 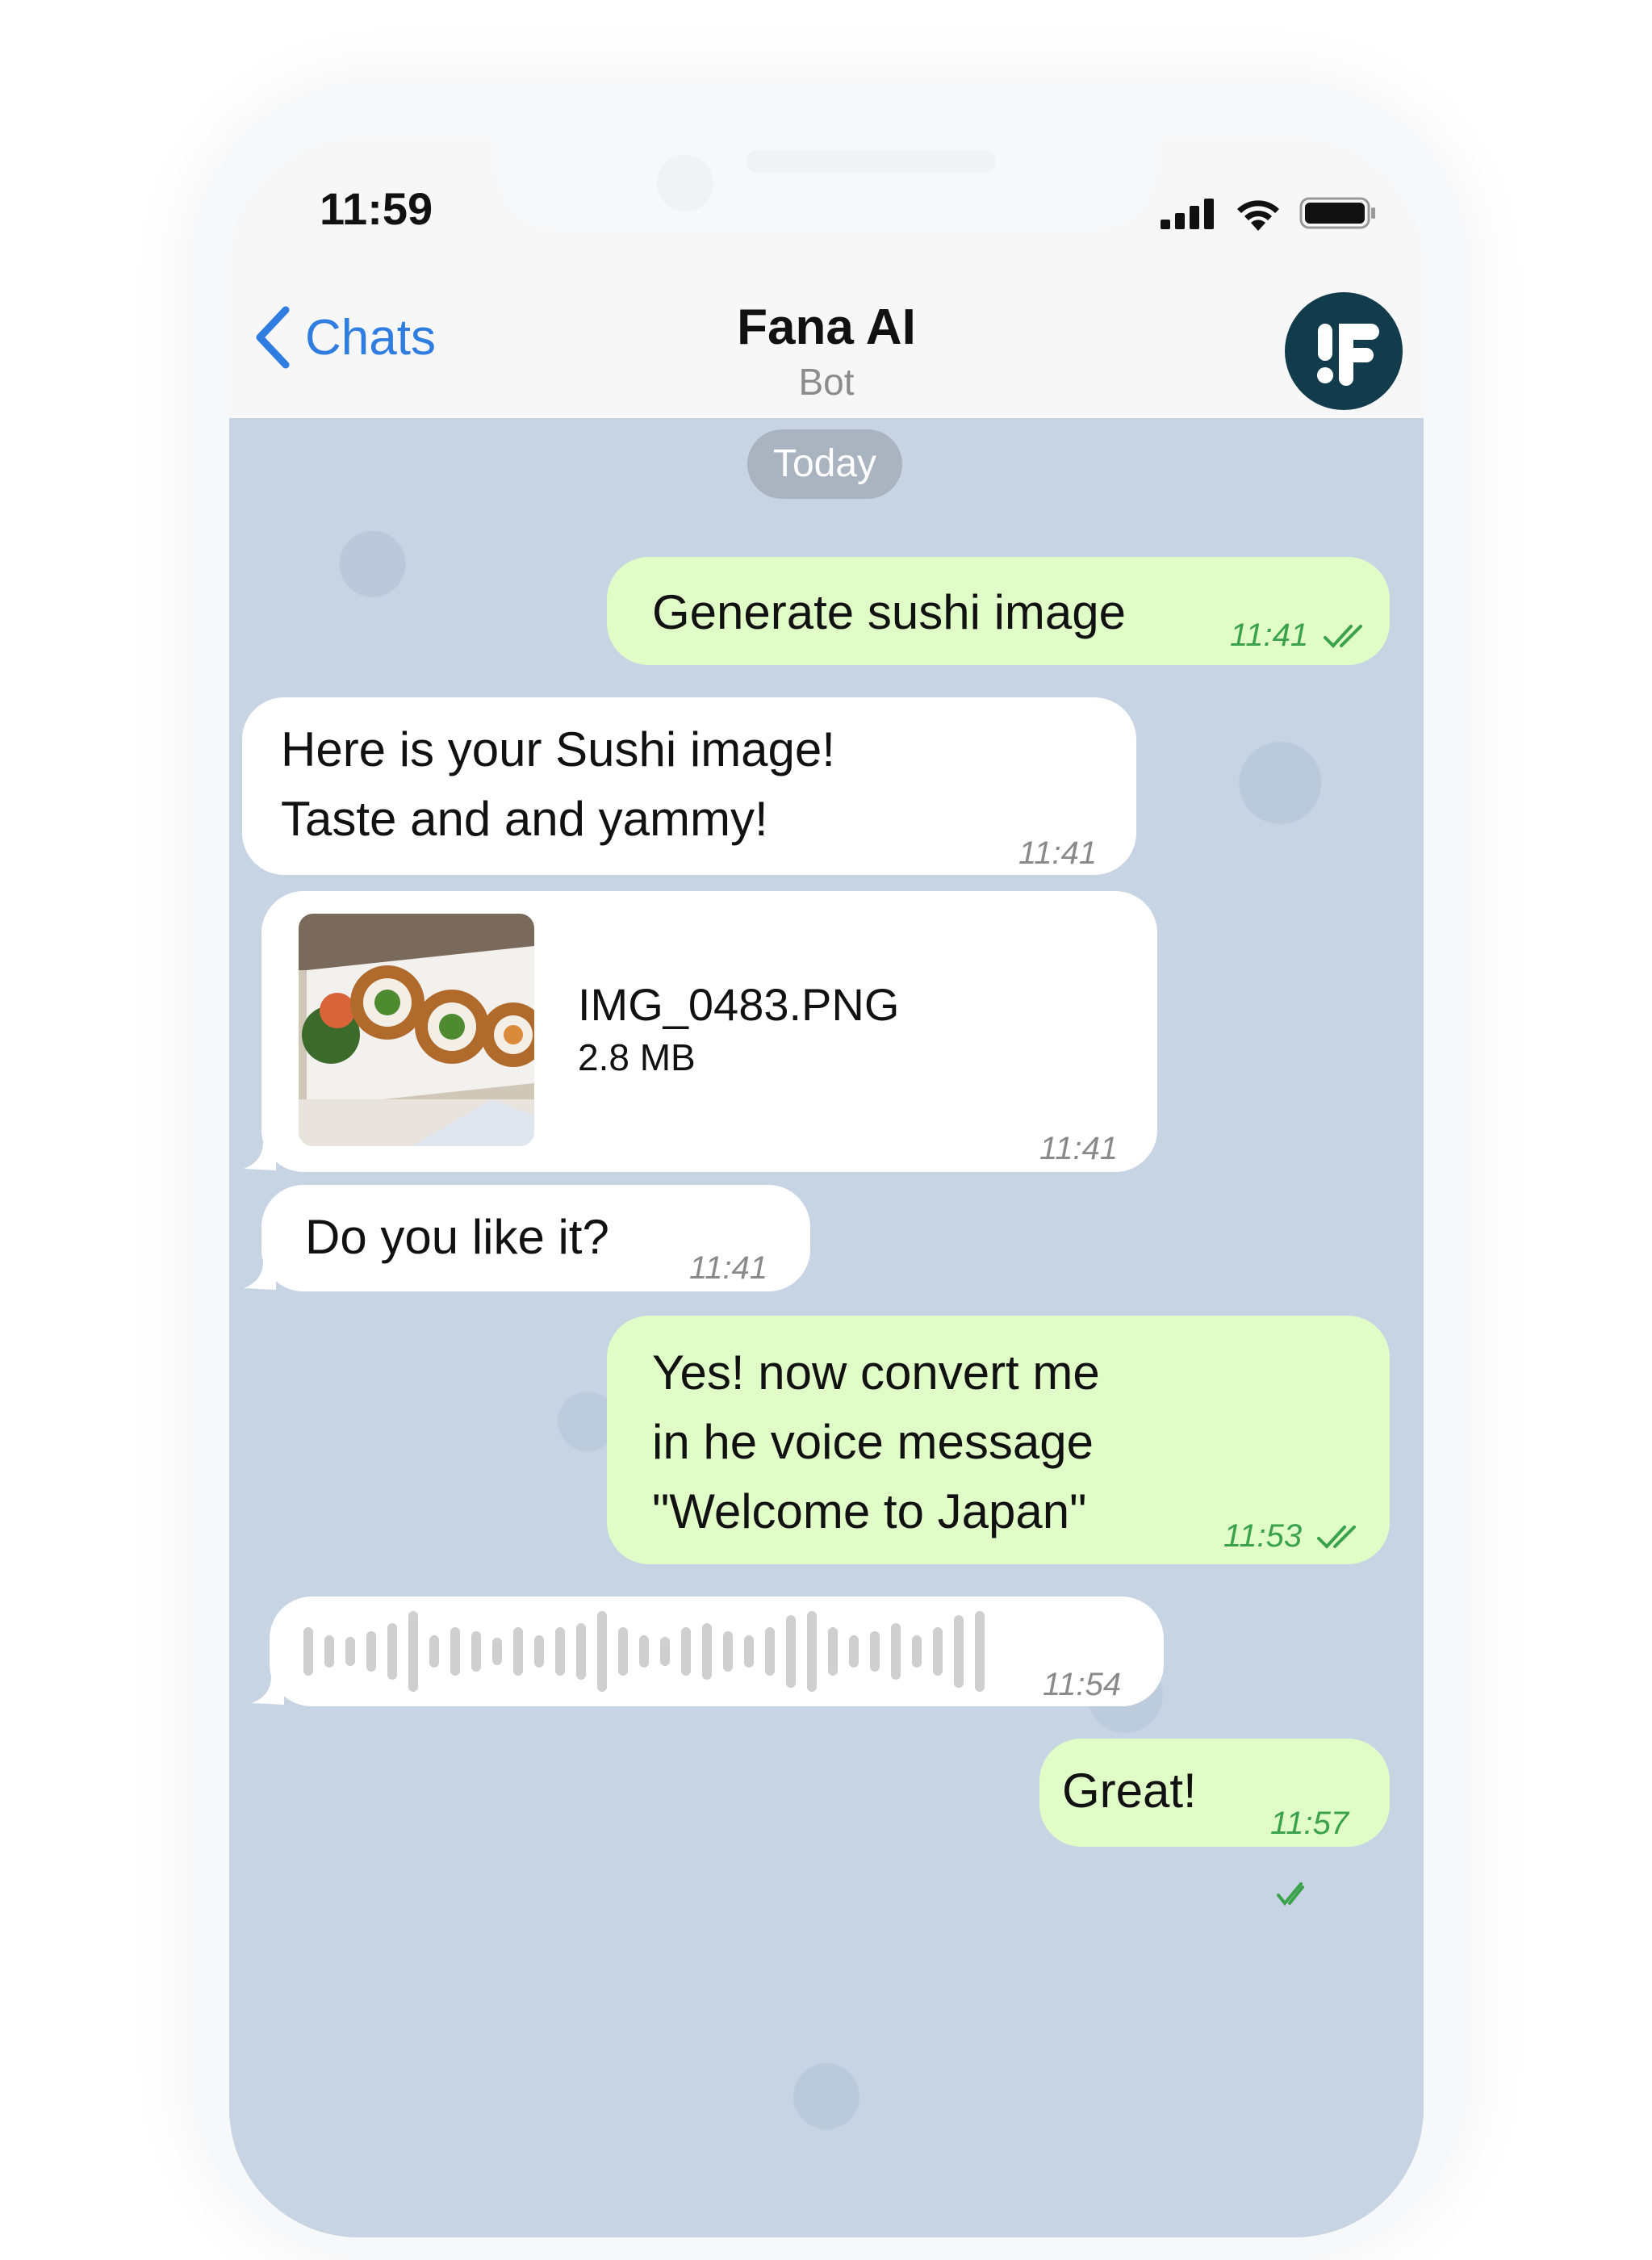 I want to click on voice-waveform, so click(x=658, y=1651).